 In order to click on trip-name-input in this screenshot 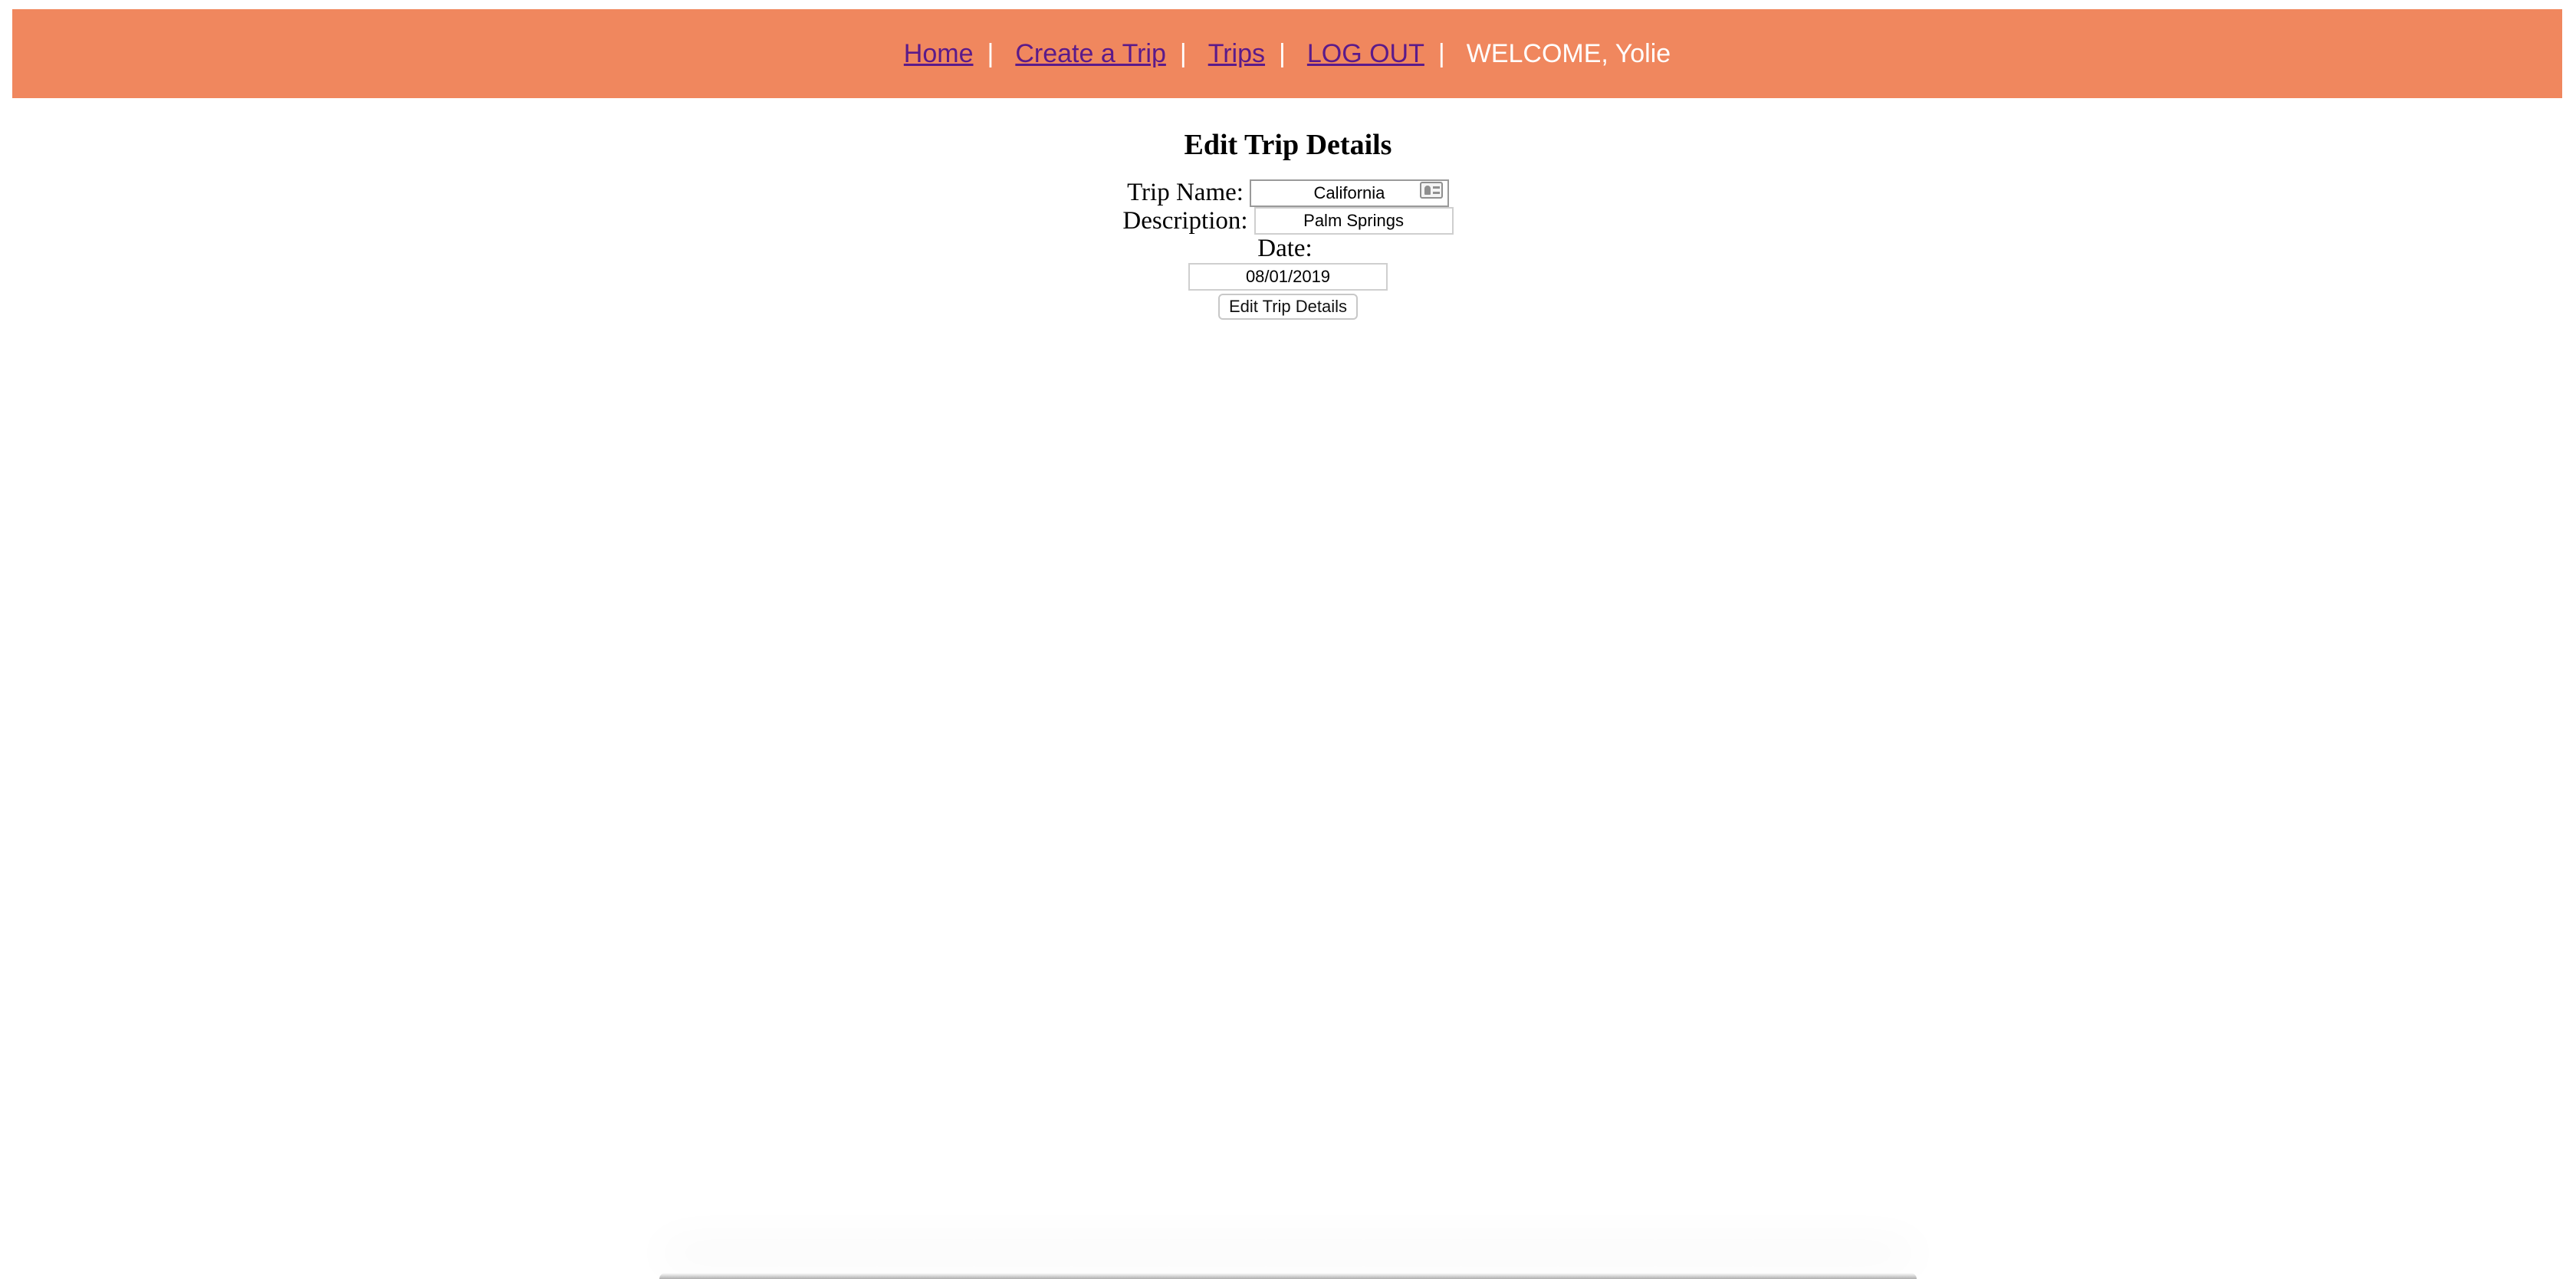, I will do `click(1349, 193)`.